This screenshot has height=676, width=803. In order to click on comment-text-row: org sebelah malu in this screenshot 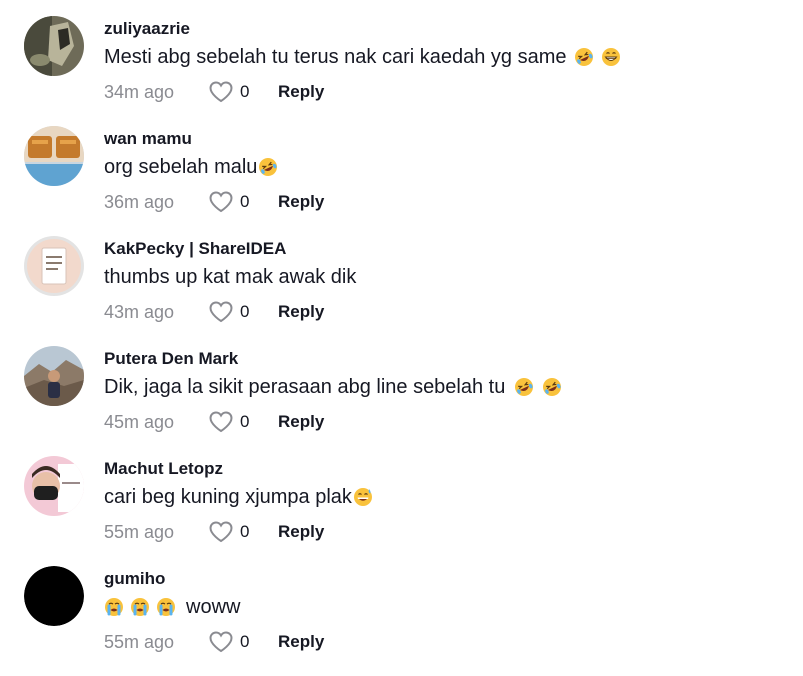, I will do `click(191, 167)`.